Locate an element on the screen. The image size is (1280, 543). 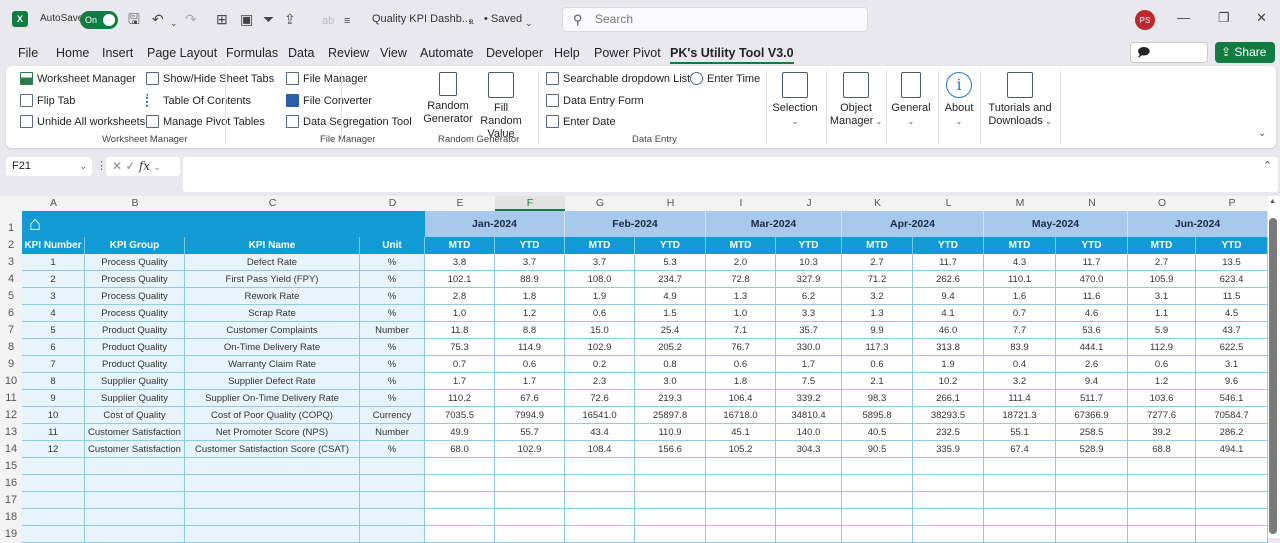
data-segregation-tool-button: Data Segregation Tool is located at coordinates (349, 121).